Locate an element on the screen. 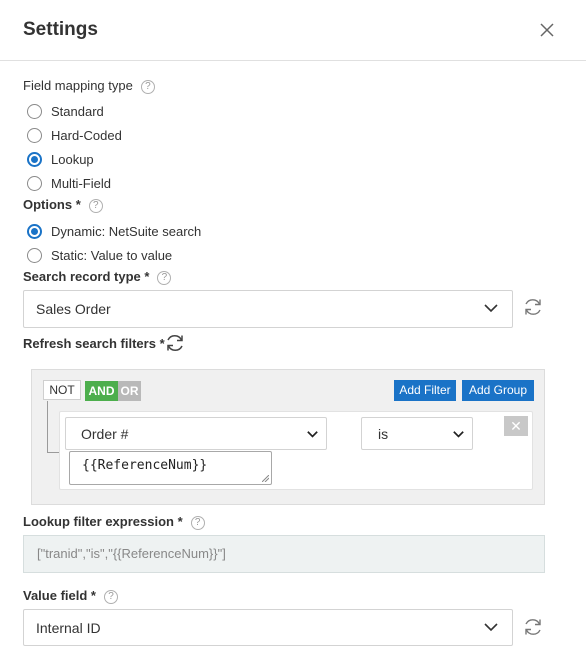 This screenshot has width=586, height=653. dialog-header: Settings is located at coordinates (293, 30).